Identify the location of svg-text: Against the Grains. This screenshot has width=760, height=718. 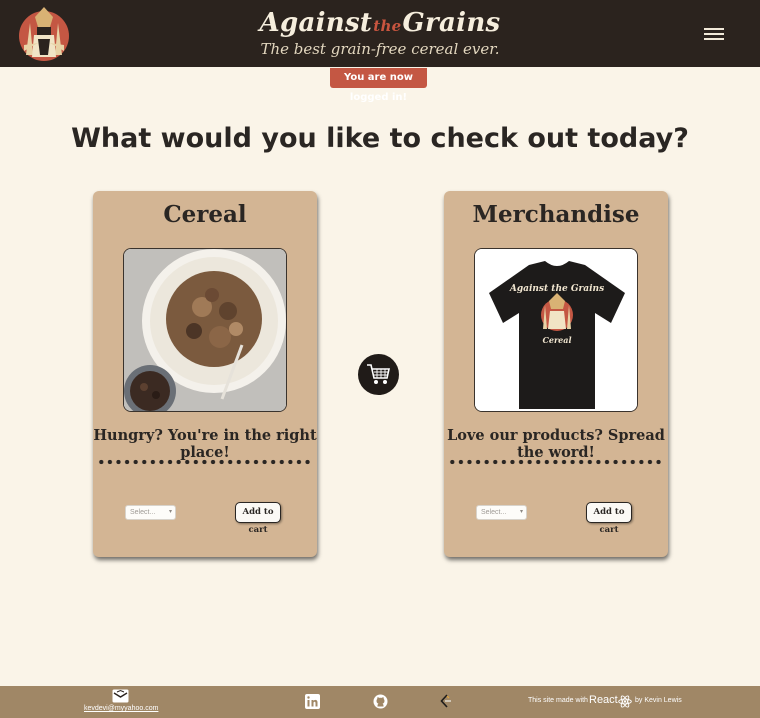
(556, 289).